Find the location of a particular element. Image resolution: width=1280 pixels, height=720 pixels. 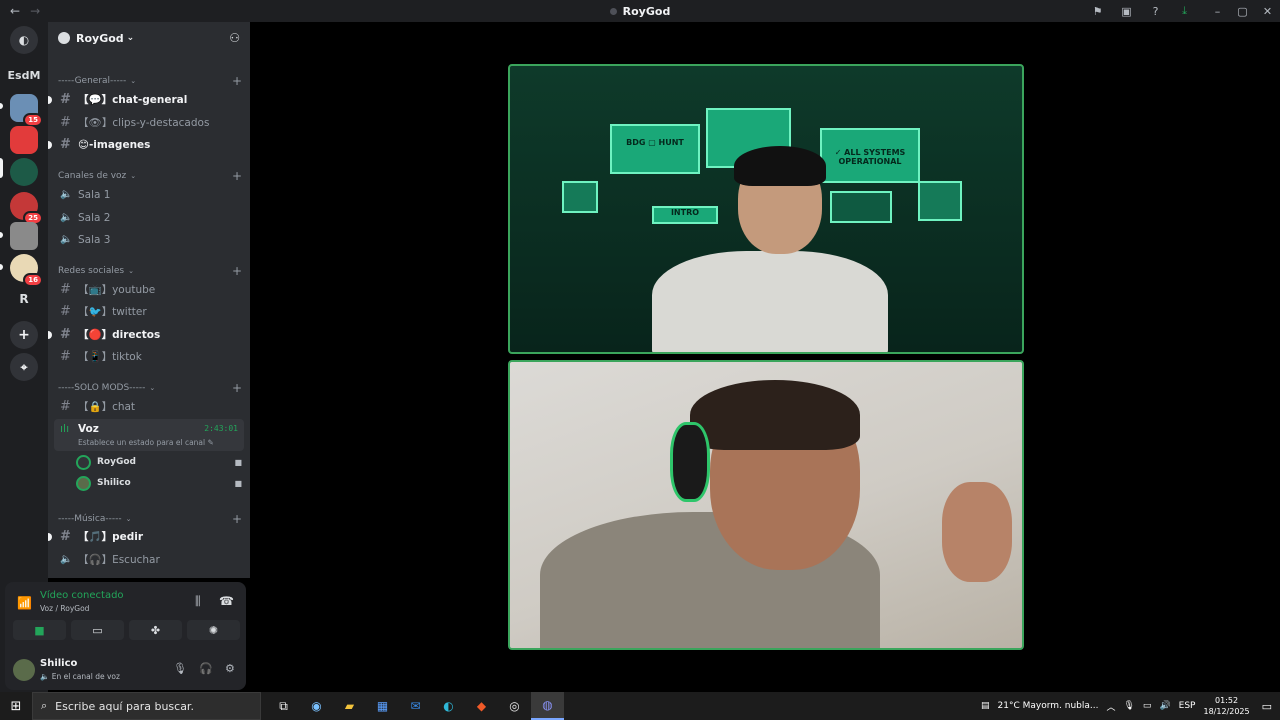

mic-tray-icon: 🎙 is located at coordinates (1128, 706).